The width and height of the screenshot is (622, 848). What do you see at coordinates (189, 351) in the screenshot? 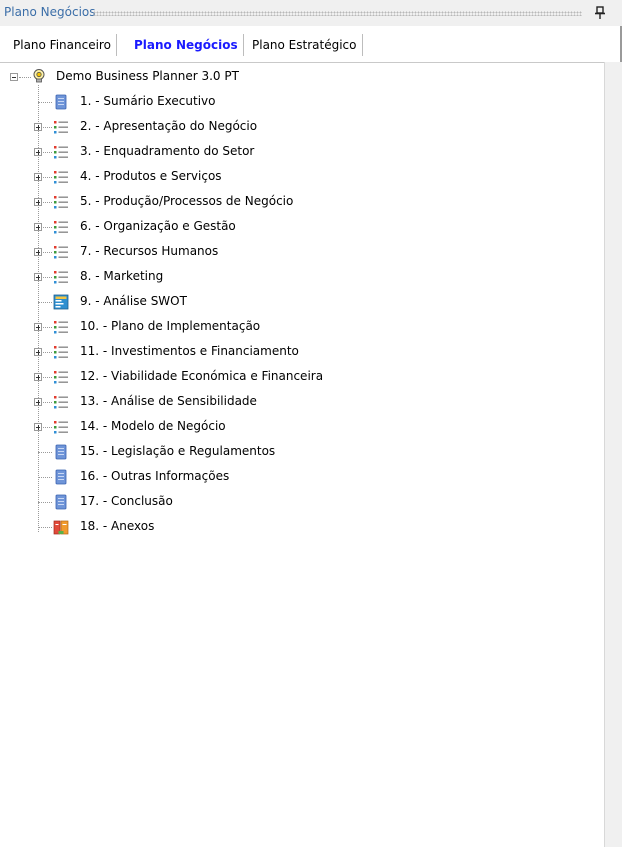
I see `tree-item-label: 11. - Investimentos e Financiamento` at bounding box center [189, 351].